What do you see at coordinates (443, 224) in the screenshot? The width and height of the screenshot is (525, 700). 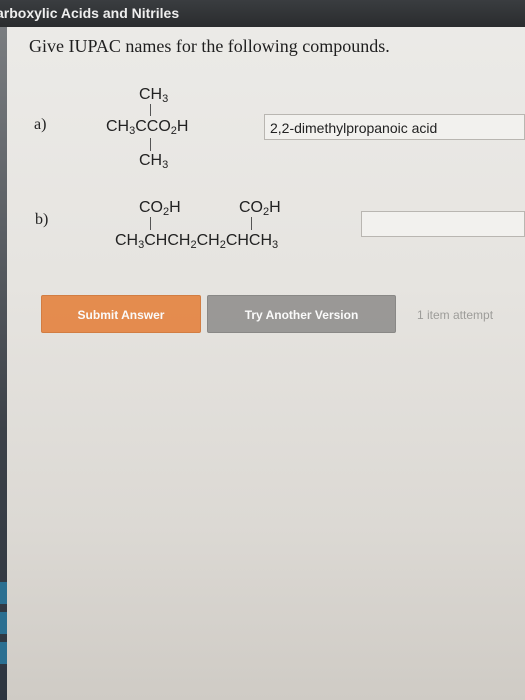 I see `answer-input-b` at bounding box center [443, 224].